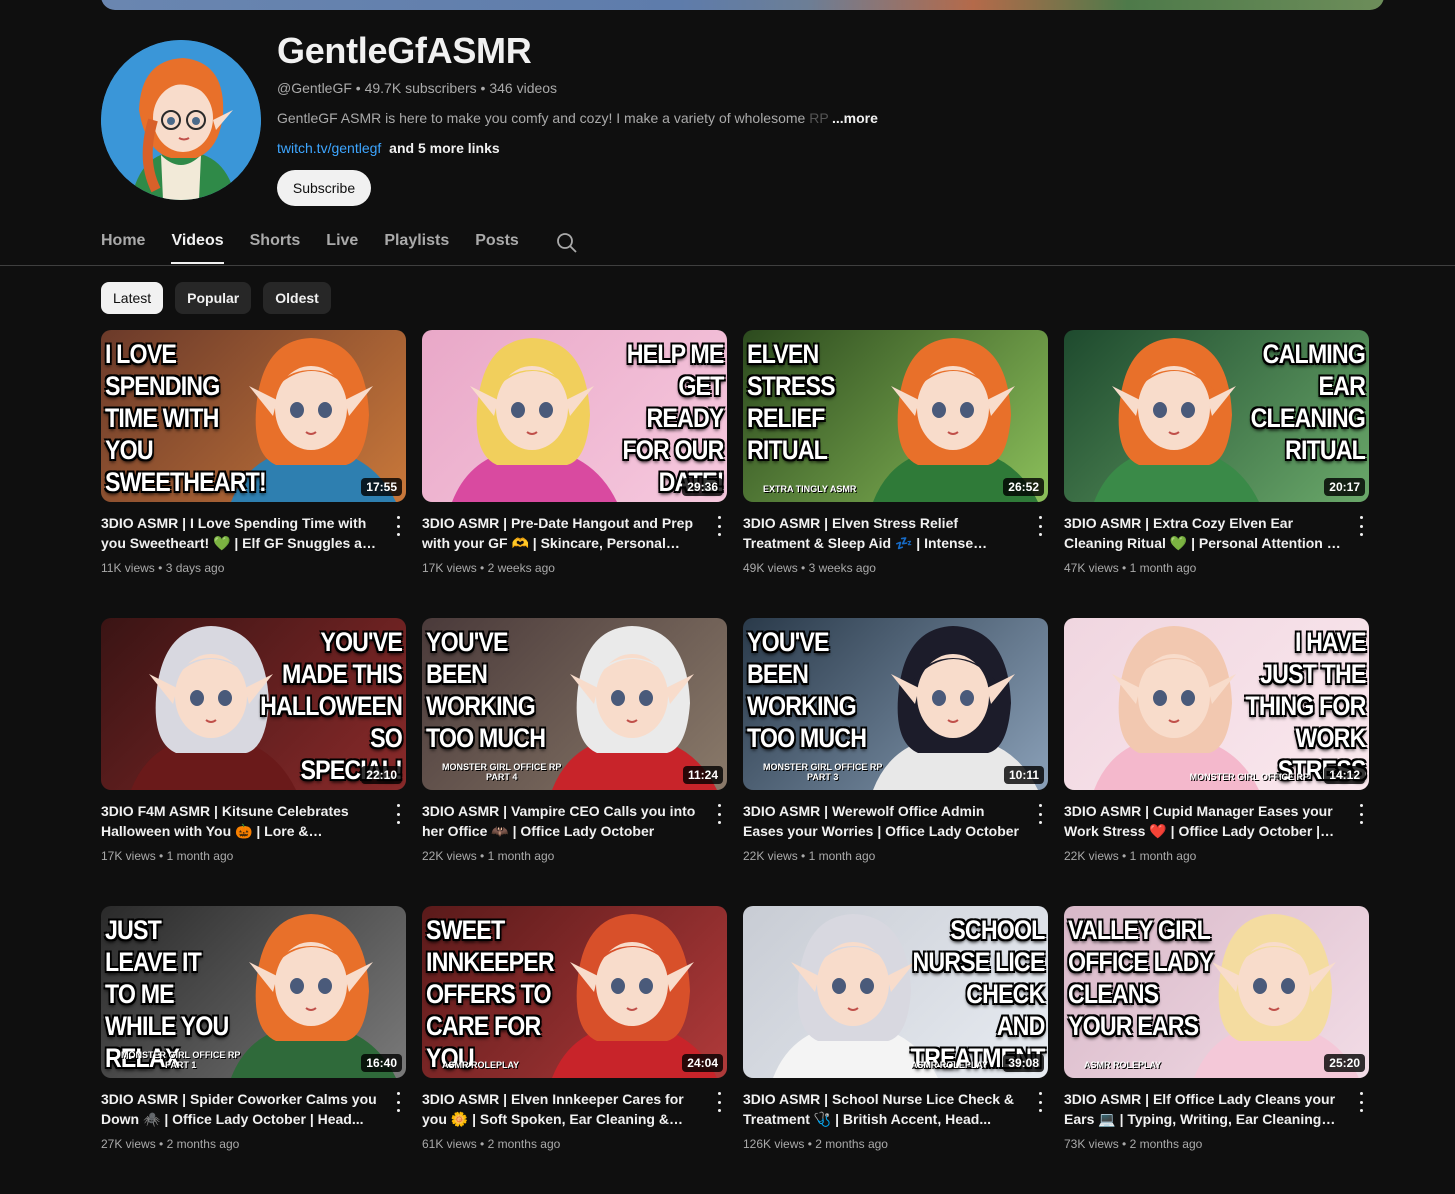 The height and width of the screenshot is (1194, 1455). I want to click on video-meta: 22K views • 1 month ago, so click(1130, 856).